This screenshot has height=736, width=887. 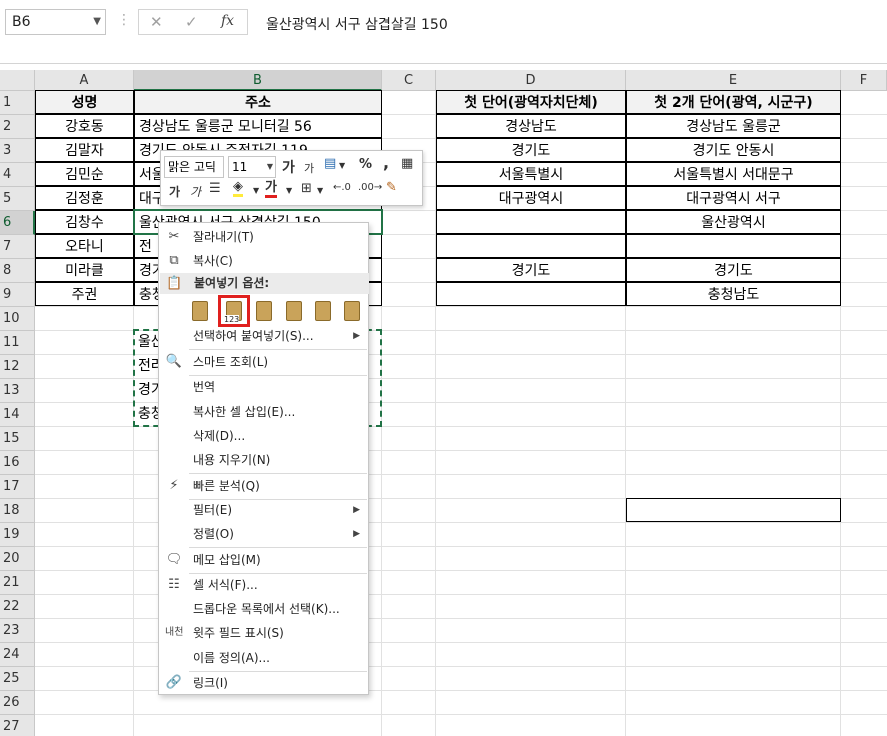 What do you see at coordinates (200, 311) in the screenshot?
I see `paste-button` at bounding box center [200, 311].